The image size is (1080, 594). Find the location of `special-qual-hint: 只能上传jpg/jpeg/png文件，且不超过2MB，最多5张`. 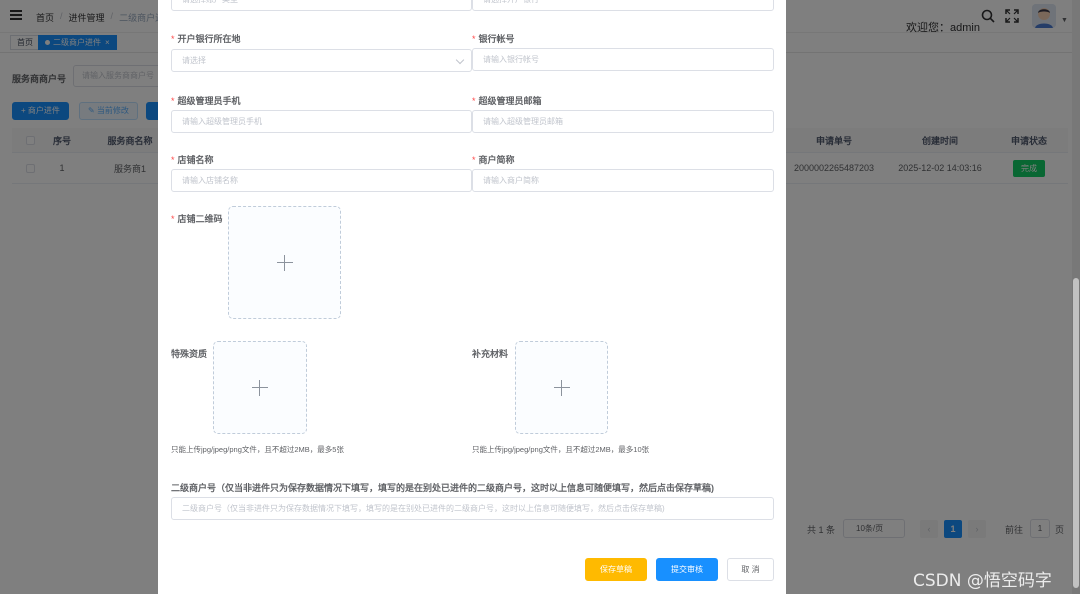

special-qual-hint: 只能上传jpg/jpeg/png文件，且不超过2MB，最多5张 is located at coordinates (257, 449).